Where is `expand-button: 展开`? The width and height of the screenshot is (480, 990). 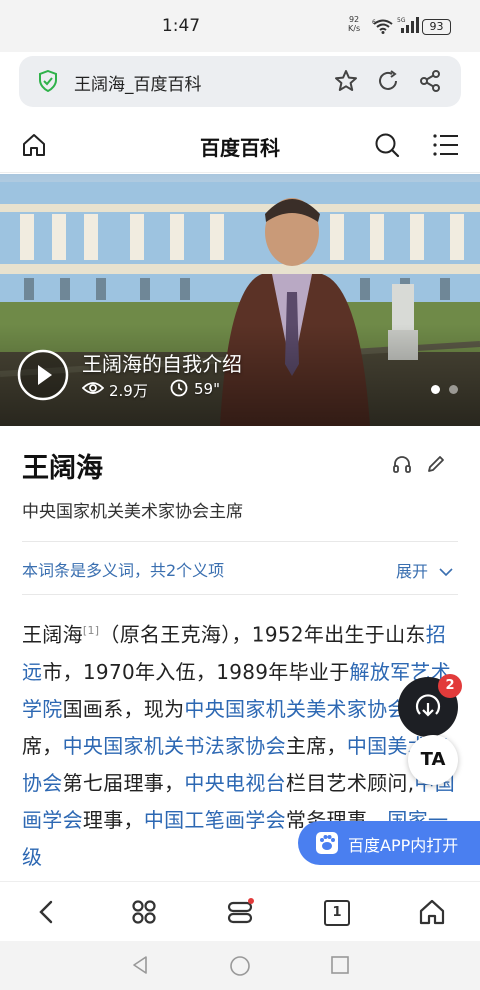 expand-button: 展开 is located at coordinates (424, 570).